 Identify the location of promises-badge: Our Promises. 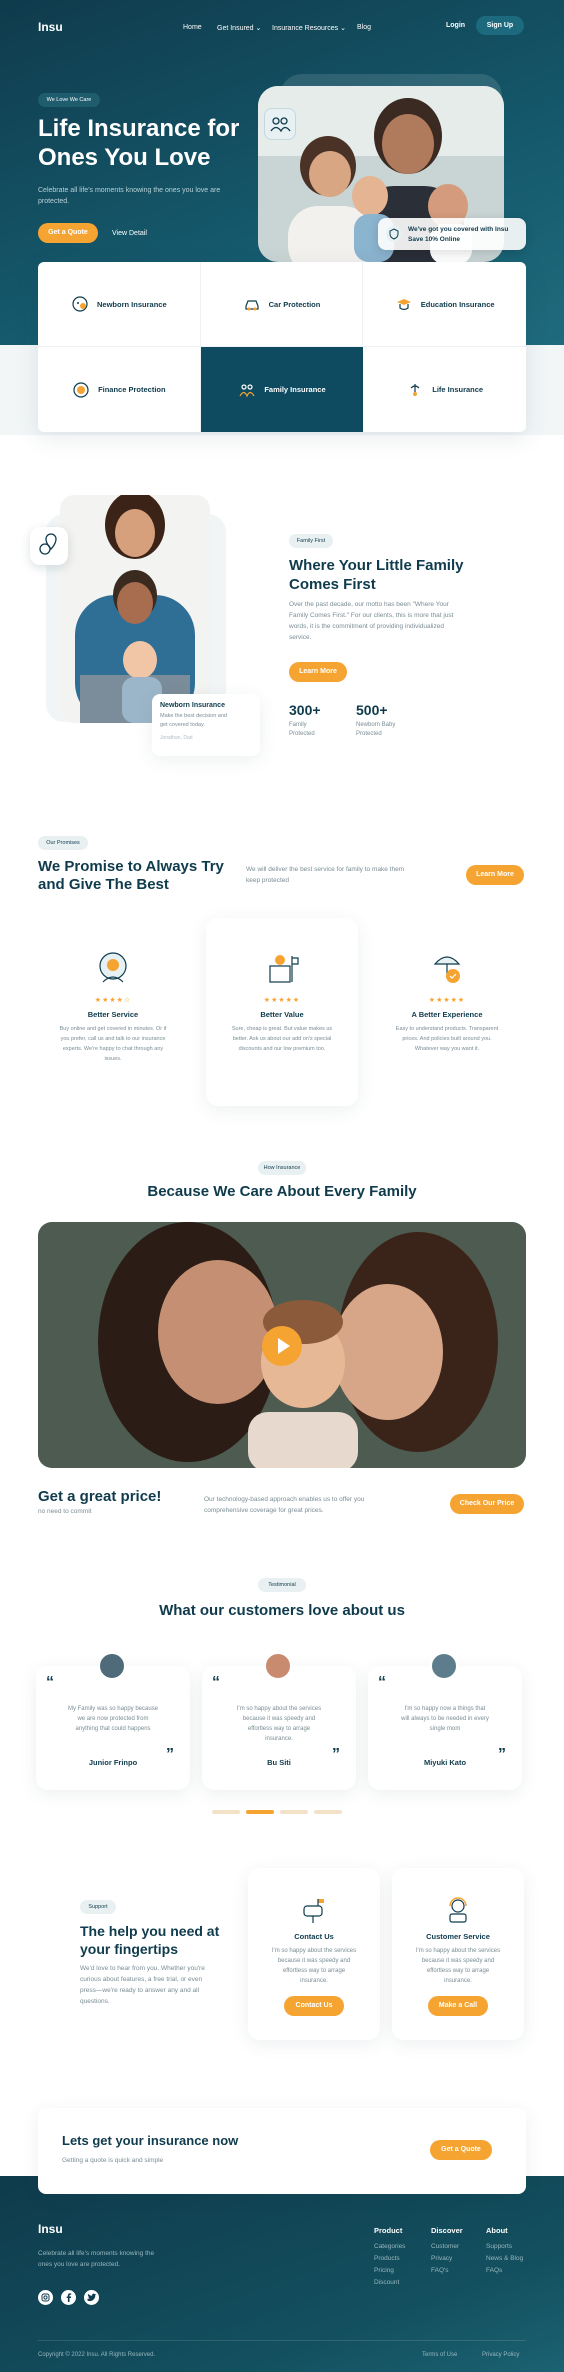
(63, 843).